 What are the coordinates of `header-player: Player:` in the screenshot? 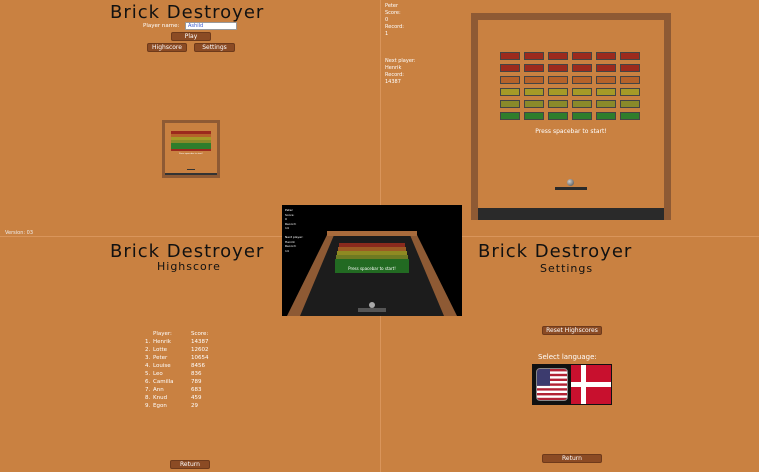 It's located at (162, 333).